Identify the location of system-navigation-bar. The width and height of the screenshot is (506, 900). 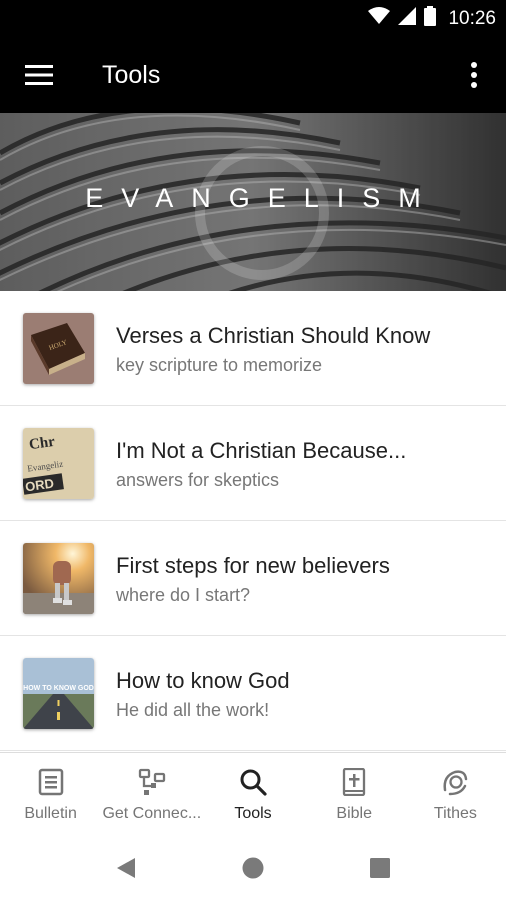
(253, 867).